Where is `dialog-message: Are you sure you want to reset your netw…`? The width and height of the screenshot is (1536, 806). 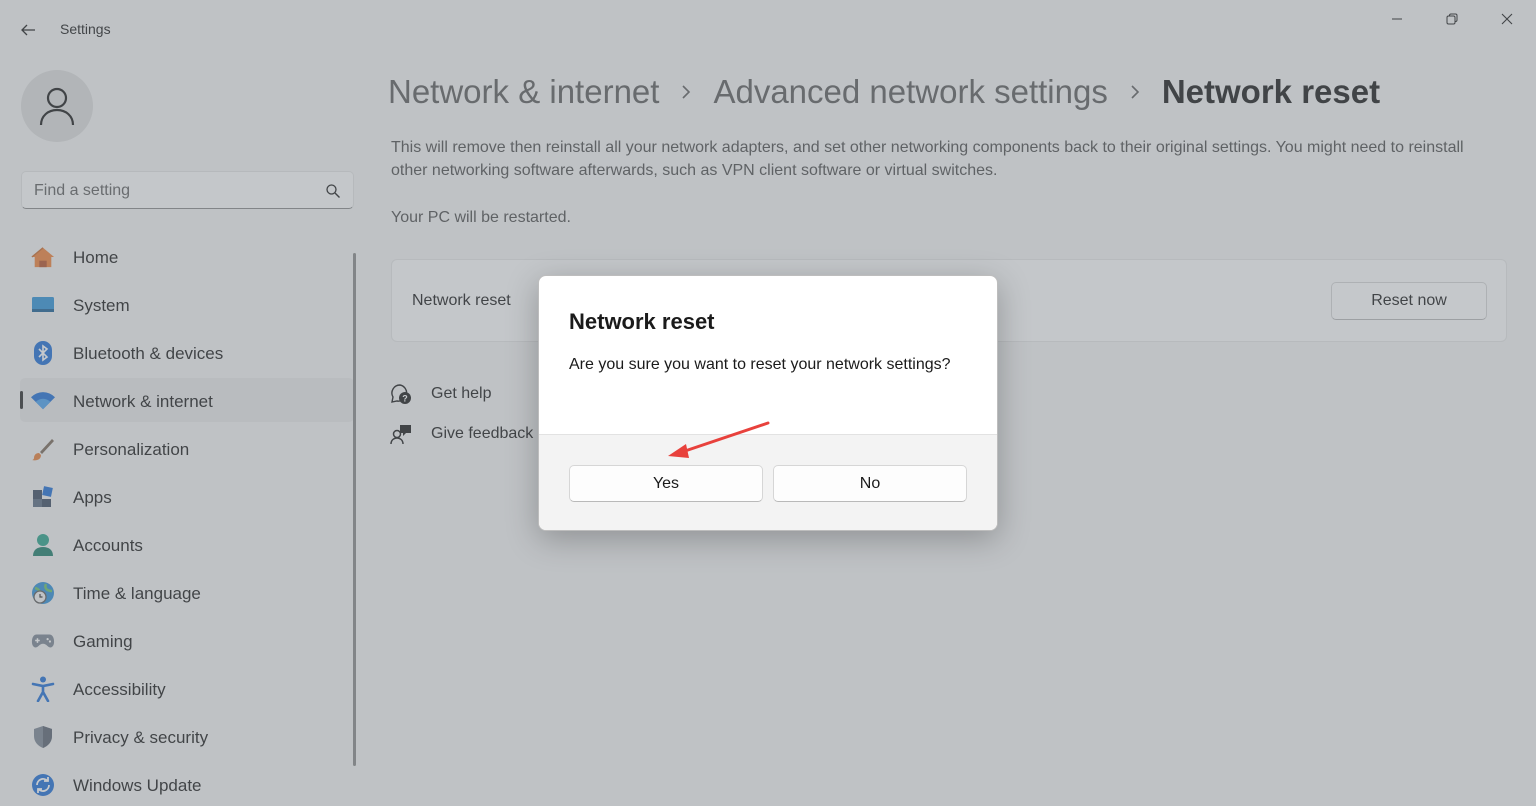 dialog-message: Are you sure you want to reset your netw… is located at coordinates (760, 364).